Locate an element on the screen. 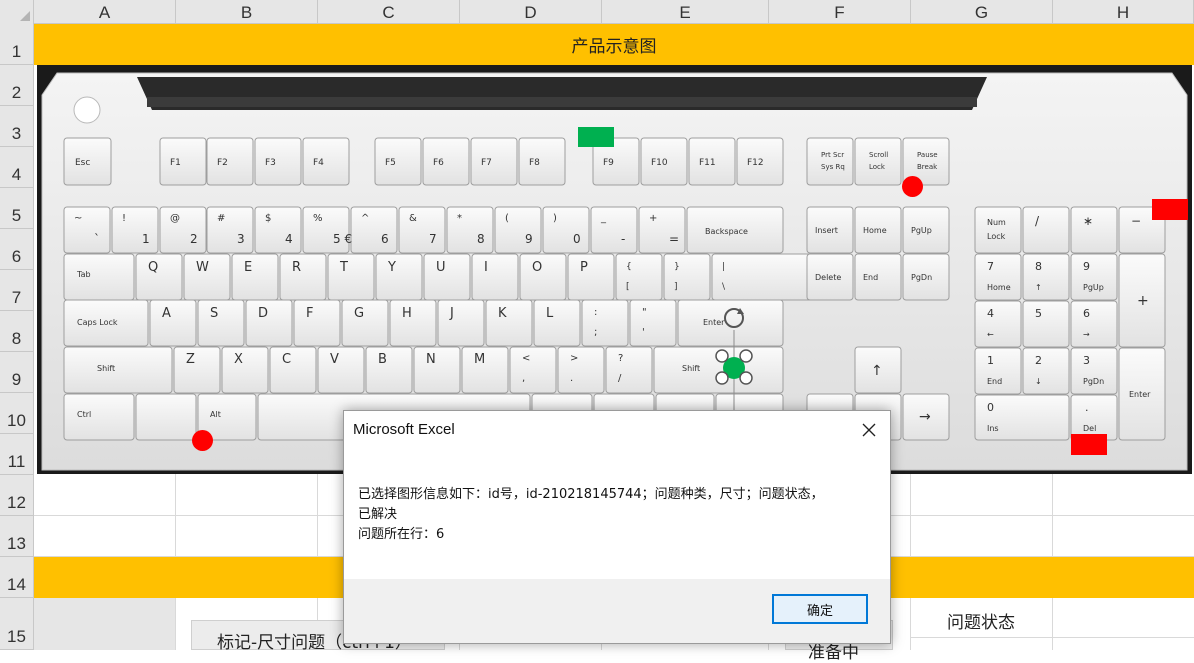 The image size is (1194, 663). key-label: J is located at coordinates (451, 313).